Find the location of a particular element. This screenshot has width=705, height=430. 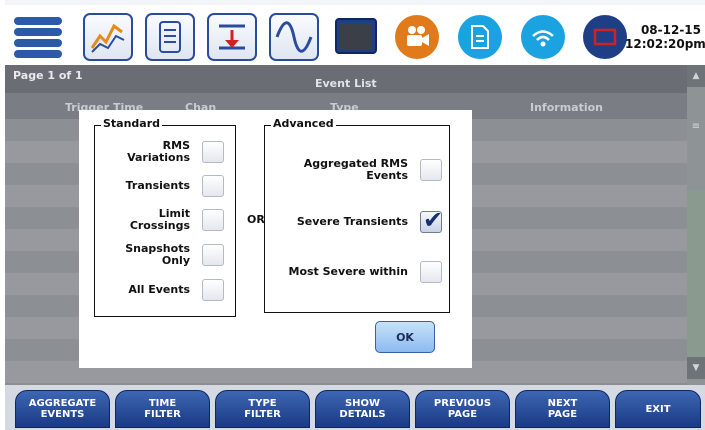

button-label-line1: AGGREGATE is located at coordinates (62, 403).